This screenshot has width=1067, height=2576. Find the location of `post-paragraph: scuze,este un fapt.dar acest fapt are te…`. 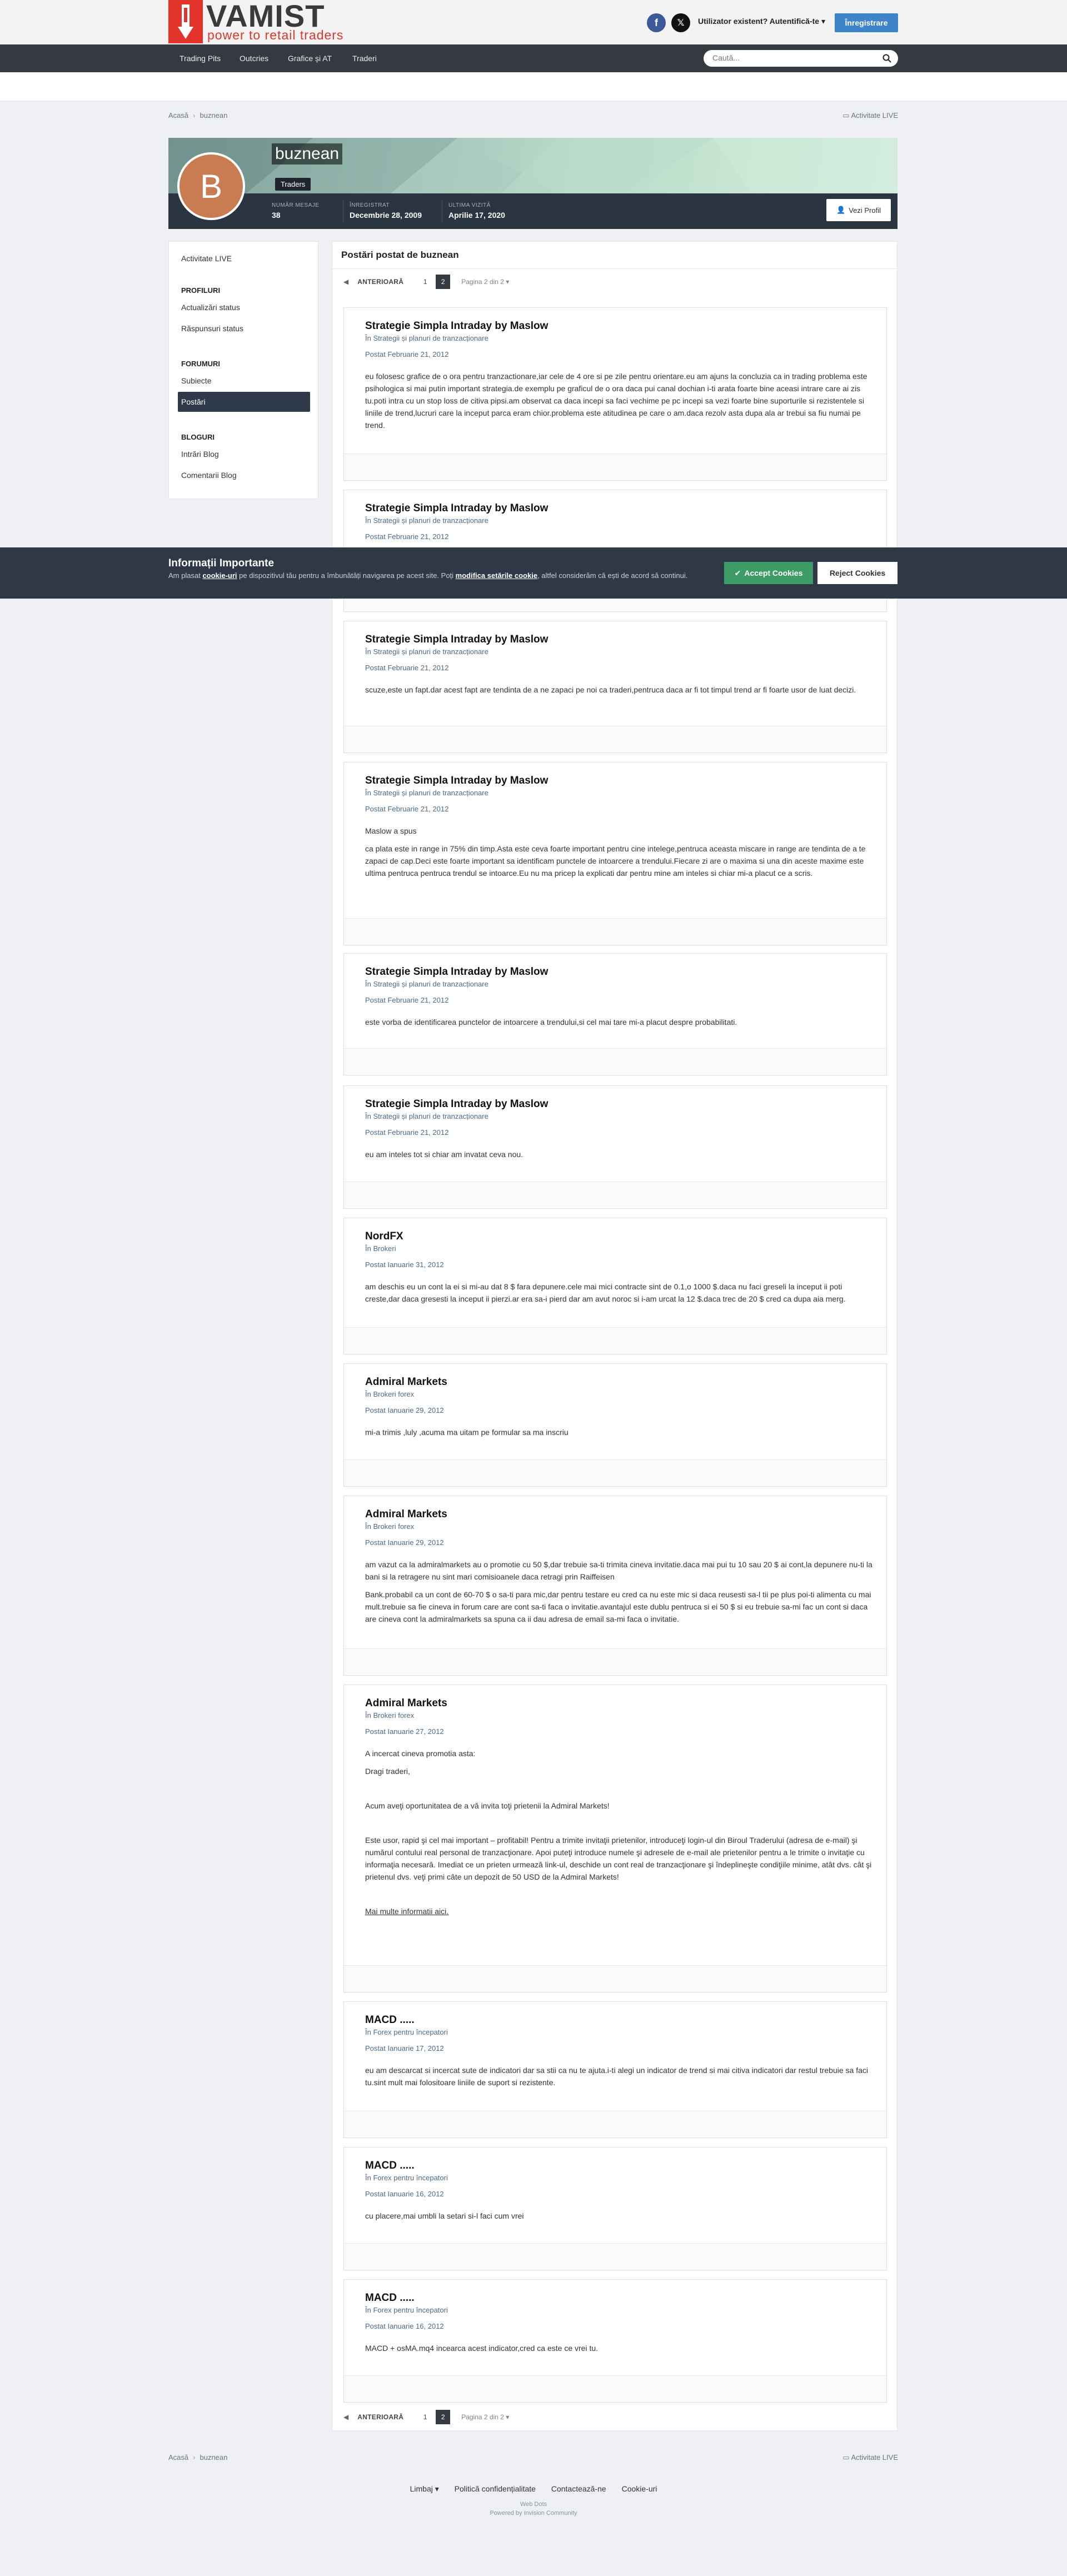

post-paragraph: scuze,este un fapt.dar acest fapt are te… is located at coordinates (610, 689).